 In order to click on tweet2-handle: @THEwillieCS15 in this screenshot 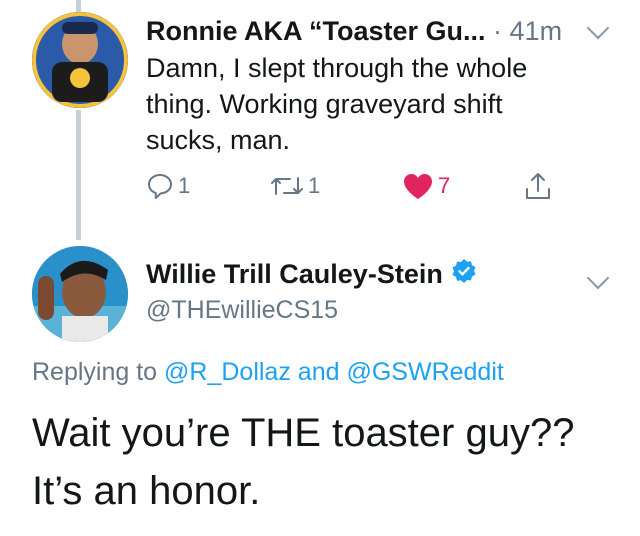, I will do `click(242, 310)`.